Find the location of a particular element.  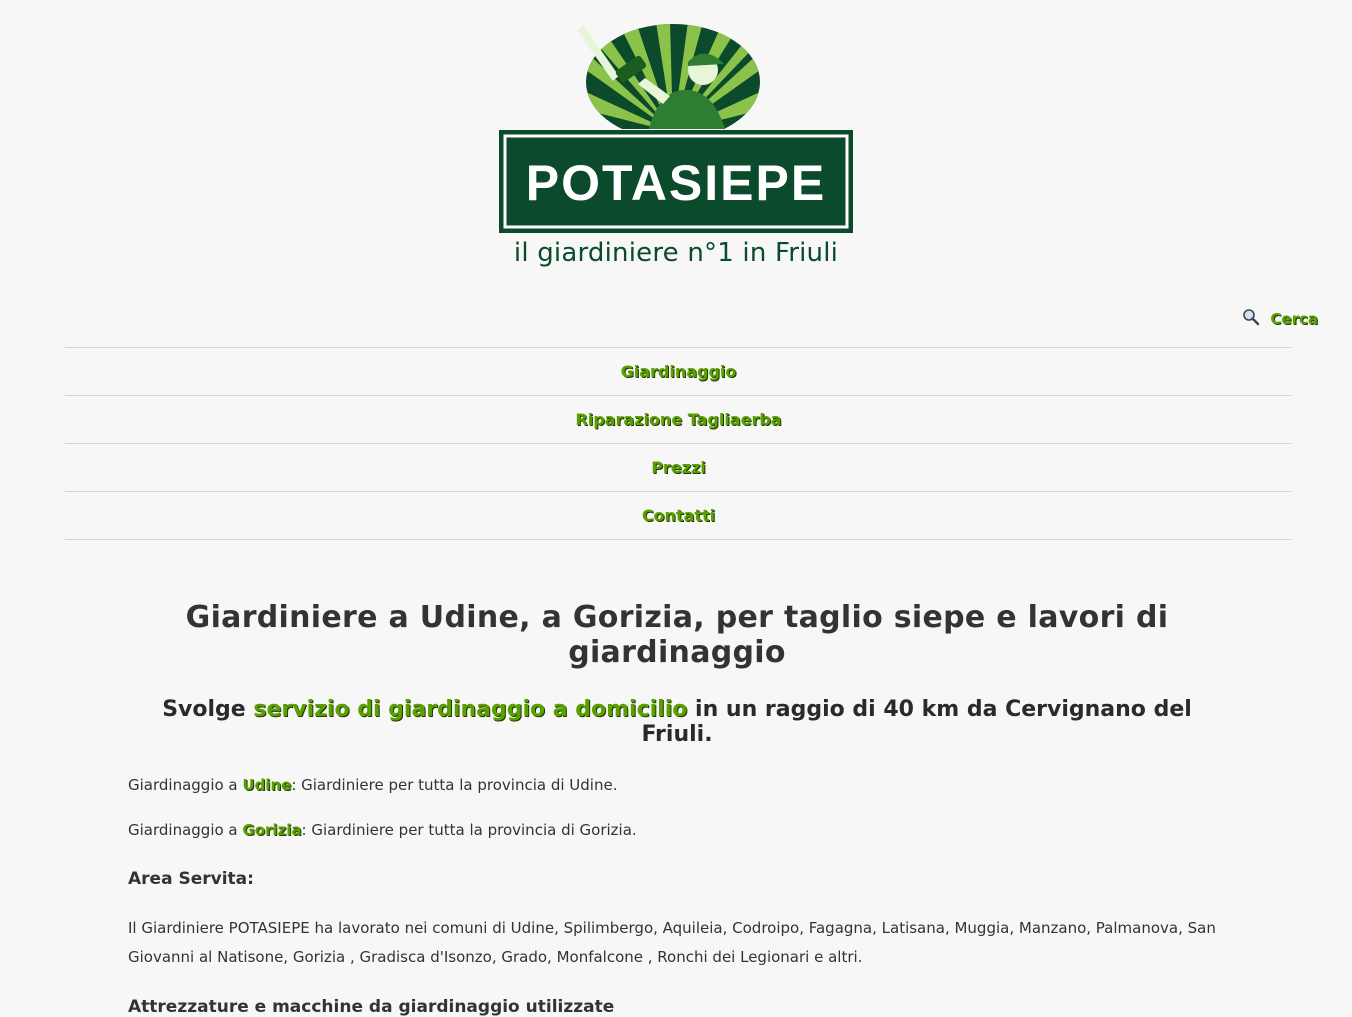

potasiepe-logo: POTASIEPE is located at coordinates (676, 129).